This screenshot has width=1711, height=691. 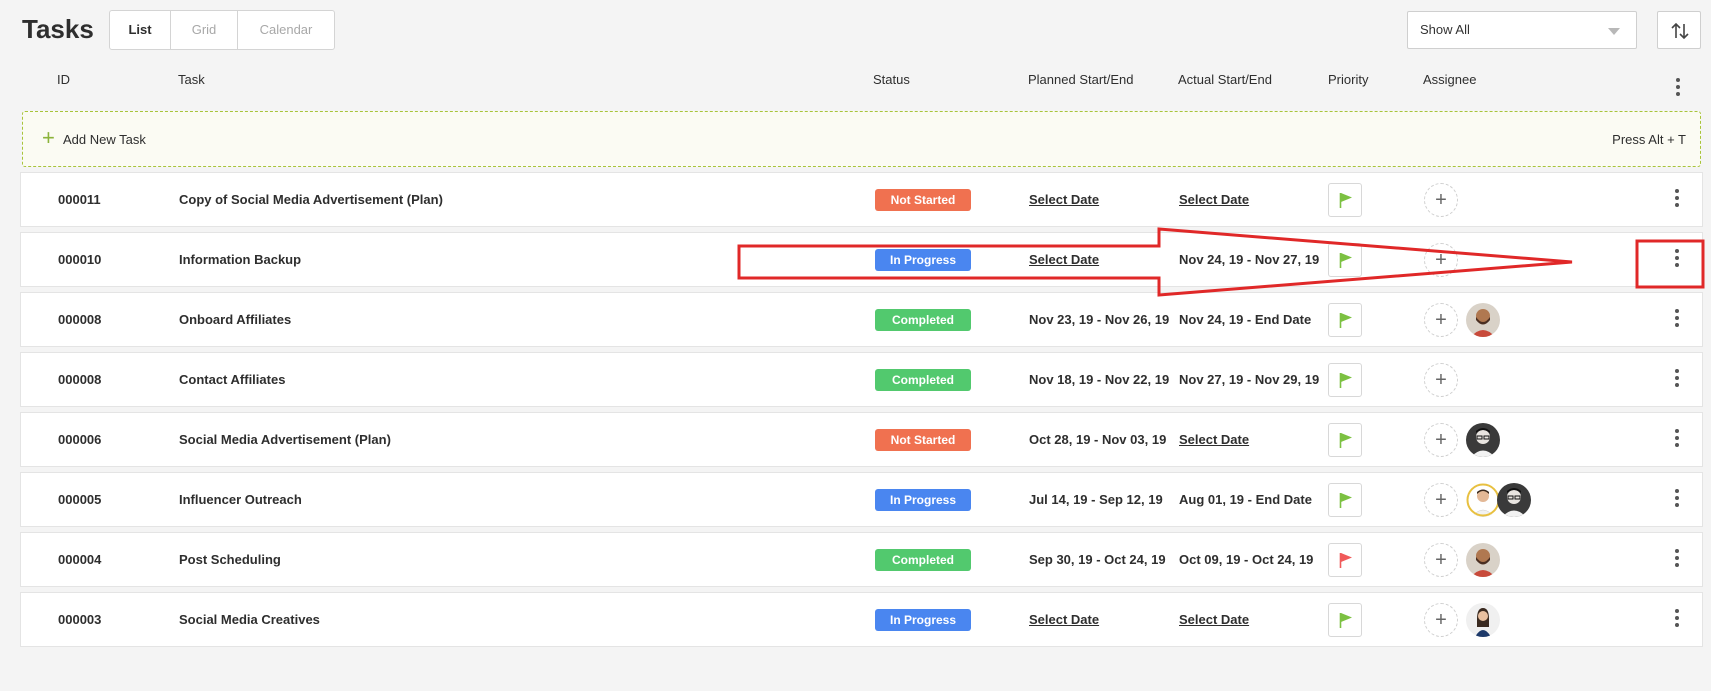 What do you see at coordinates (1097, 559) in the screenshot?
I see `planned-date: Sep 30, 19 - Oct 24, 19` at bounding box center [1097, 559].